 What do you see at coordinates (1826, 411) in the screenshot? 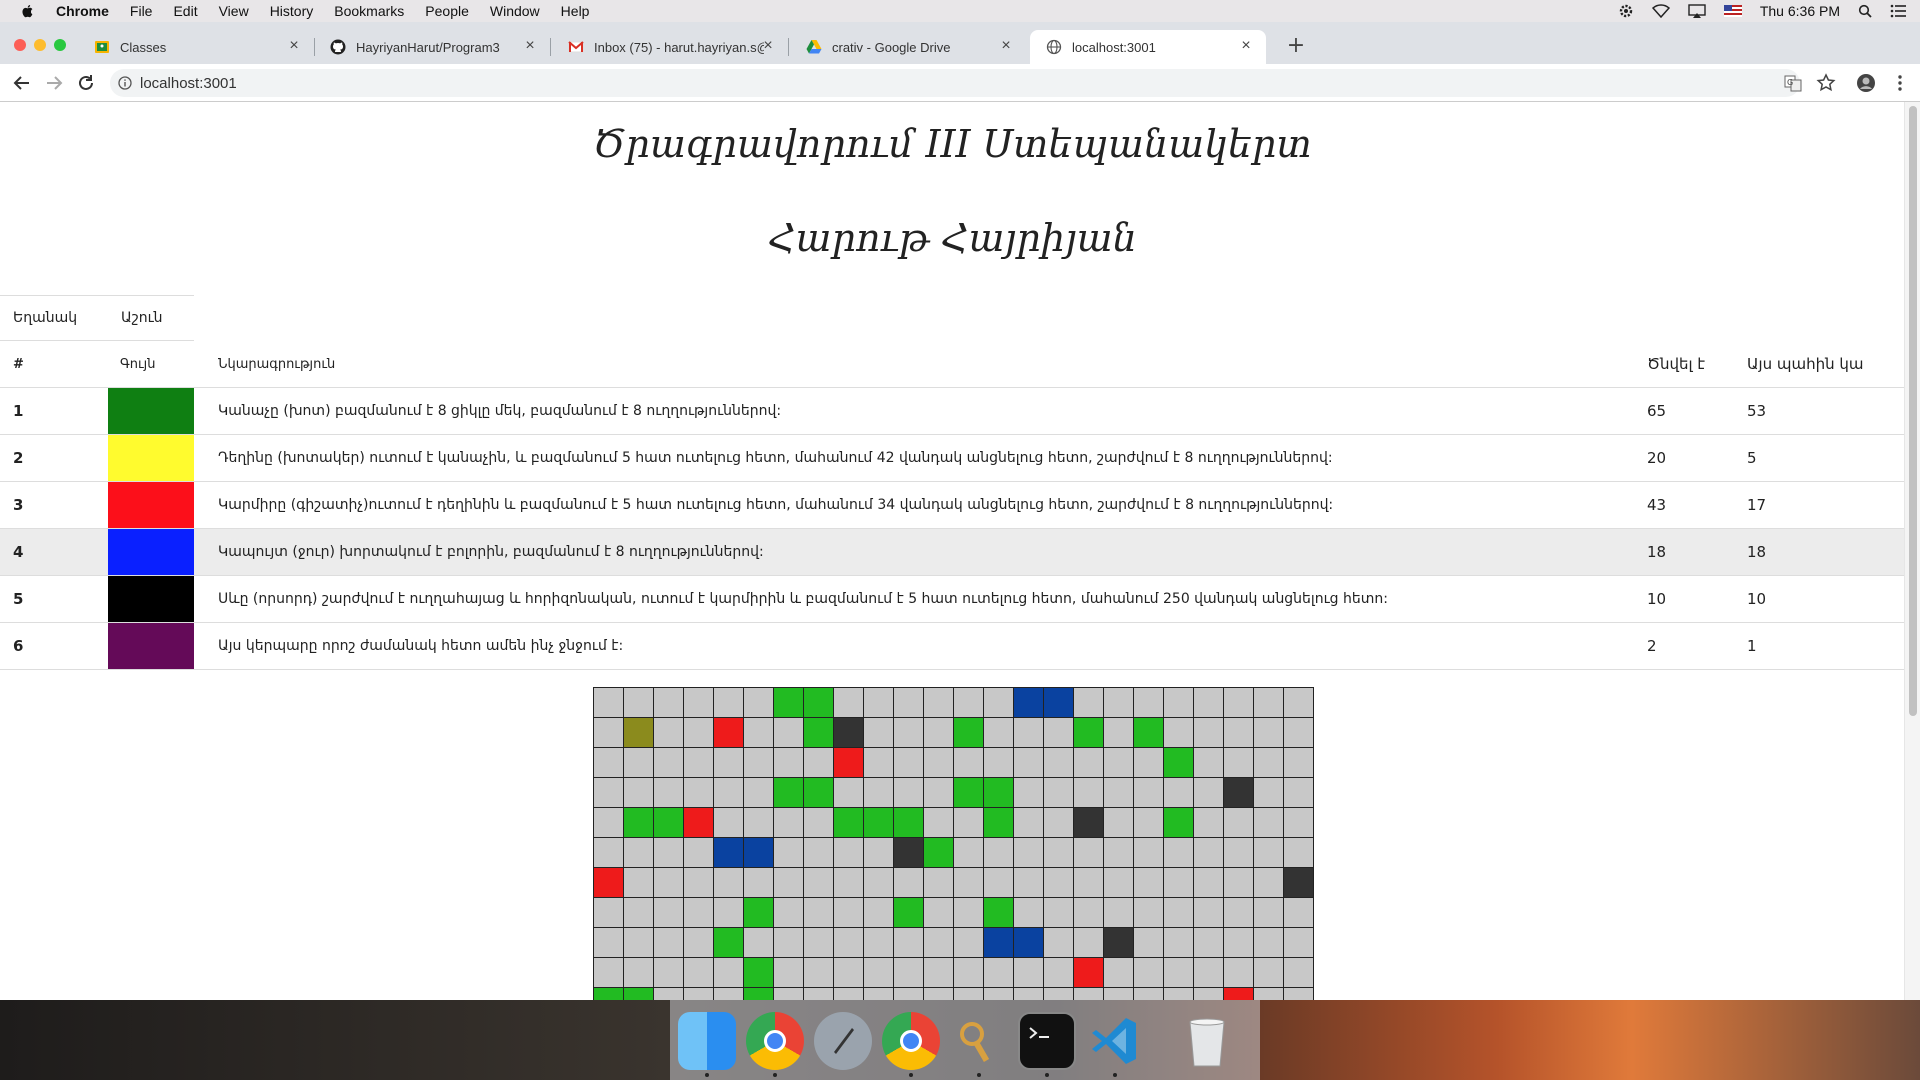
I see `row-current-count: 53` at bounding box center [1826, 411].